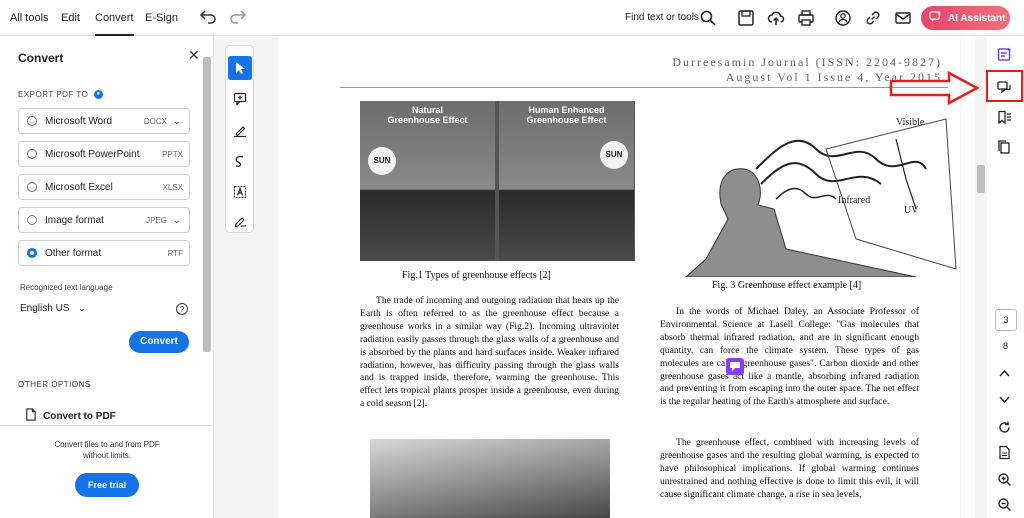 Image resolution: width=1024 pixels, height=518 pixels. Describe the element at coordinates (240, 221) in the screenshot. I see `sign-icon` at that location.